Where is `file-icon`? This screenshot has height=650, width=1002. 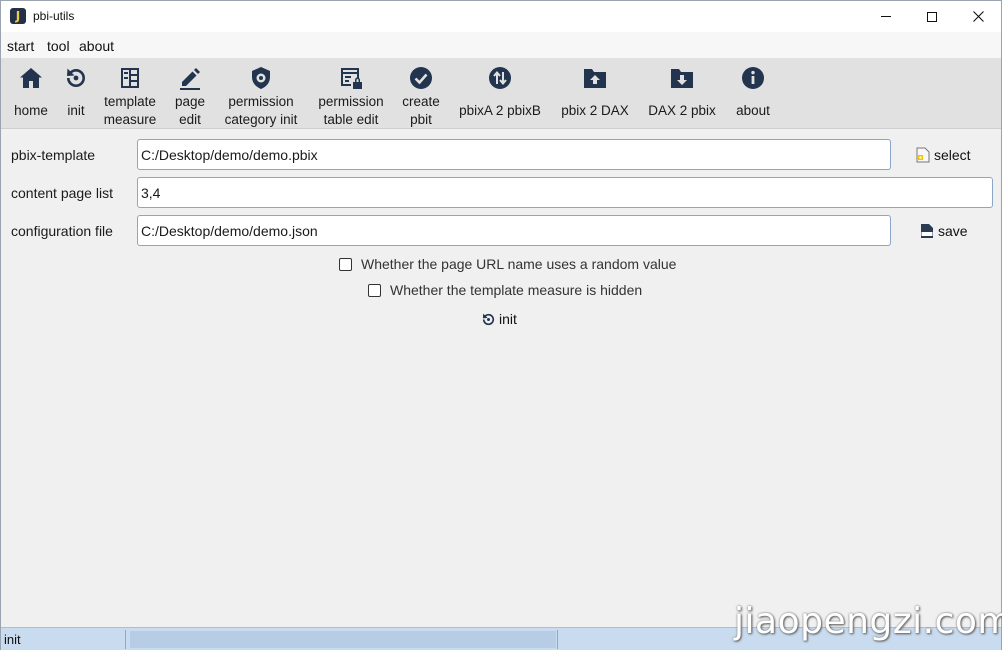
file-icon is located at coordinates (923, 155).